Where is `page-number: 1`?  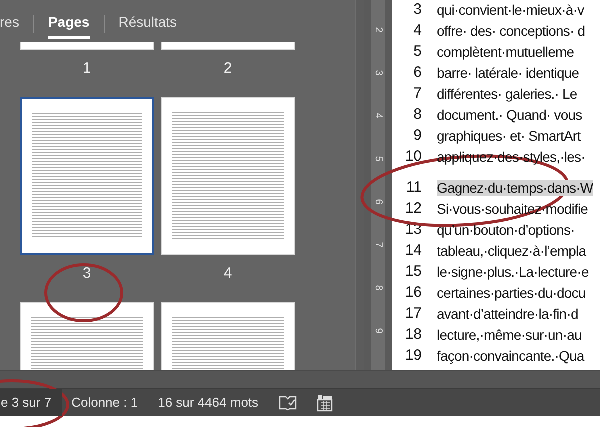
page-number: 1 is located at coordinates (87, 69).